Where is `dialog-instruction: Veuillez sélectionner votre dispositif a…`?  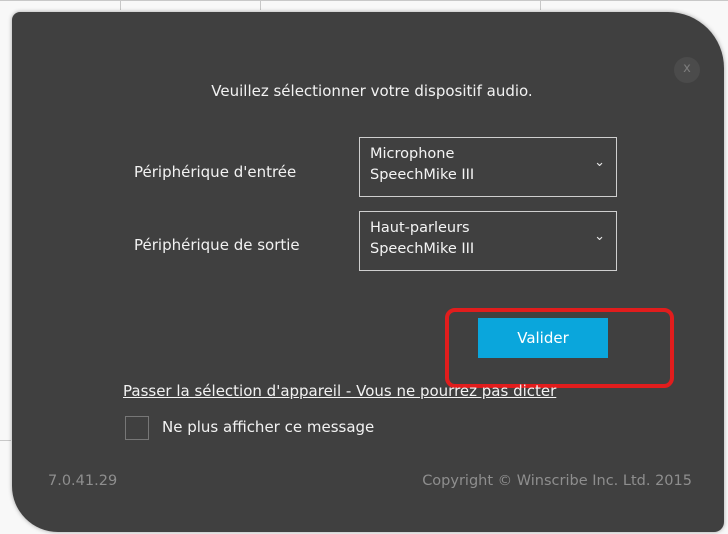 dialog-instruction: Veuillez sélectionner votre dispositif a… is located at coordinates (372, 91).